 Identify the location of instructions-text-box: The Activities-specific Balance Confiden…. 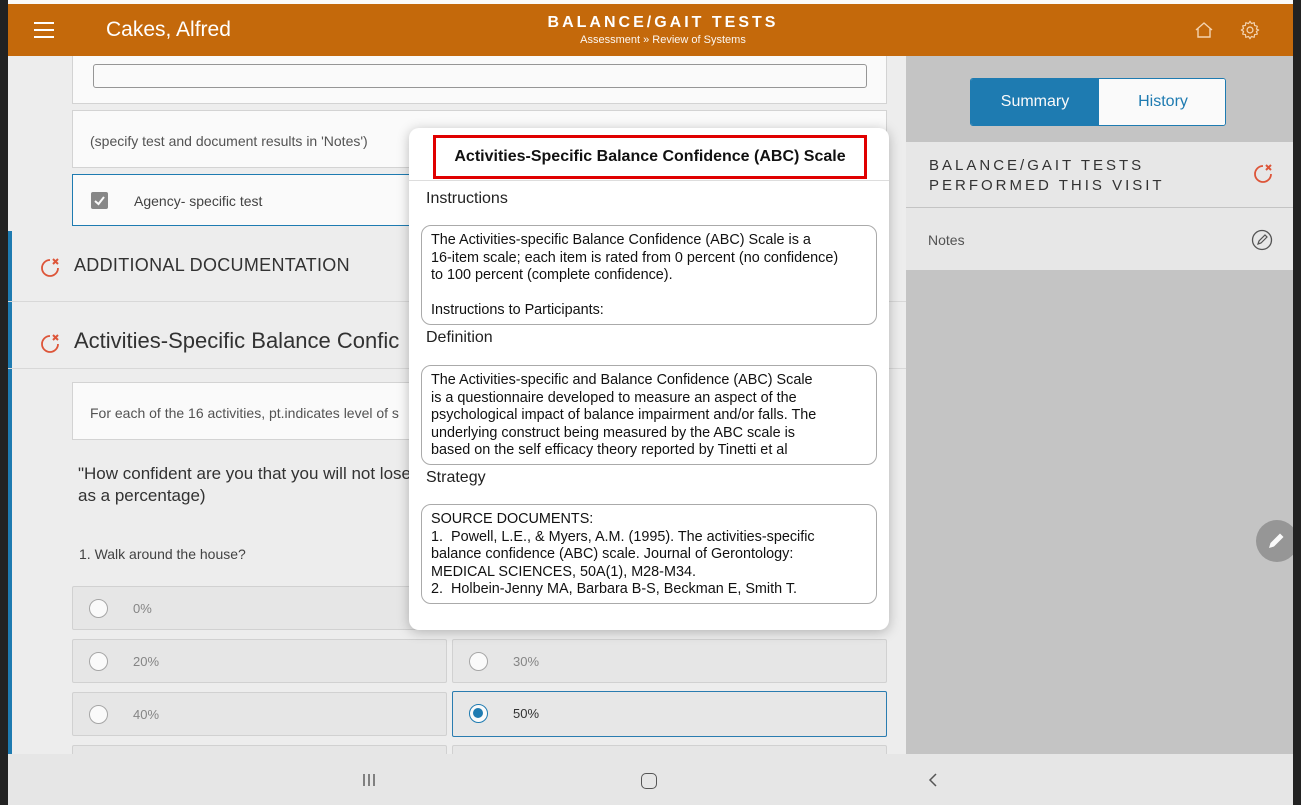
(649, 275).